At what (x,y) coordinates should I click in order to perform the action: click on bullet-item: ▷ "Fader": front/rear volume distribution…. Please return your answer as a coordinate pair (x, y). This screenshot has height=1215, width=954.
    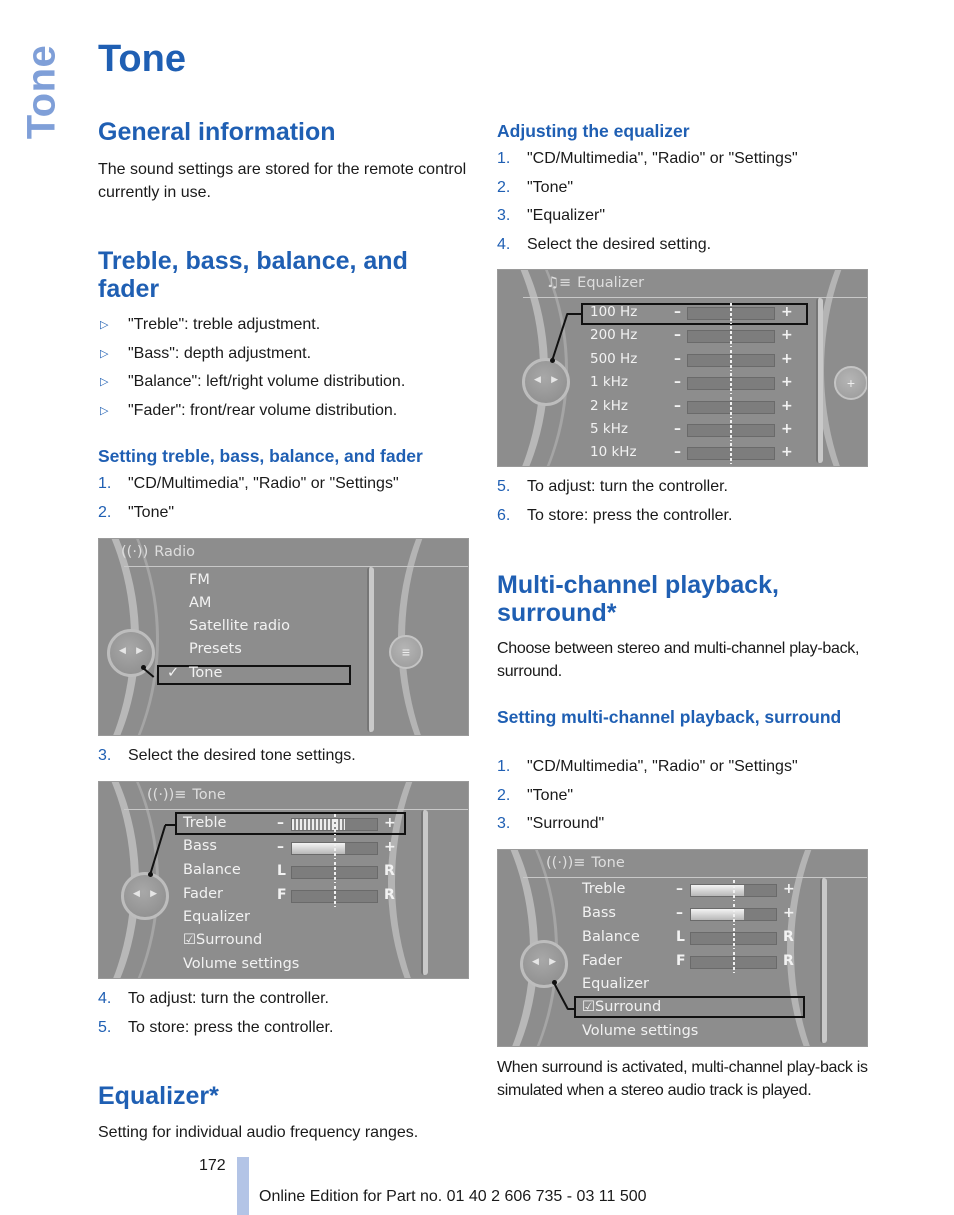
    Looking at the image, I should click on (284, 411).